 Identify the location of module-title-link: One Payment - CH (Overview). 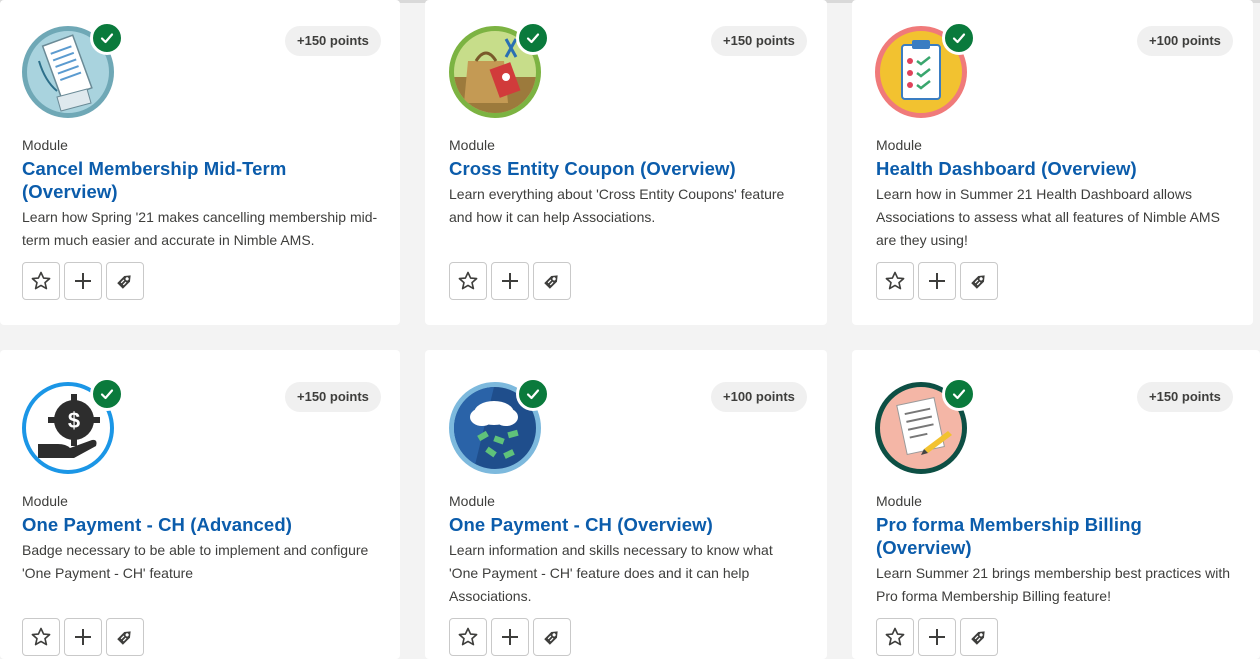
(619, 524).